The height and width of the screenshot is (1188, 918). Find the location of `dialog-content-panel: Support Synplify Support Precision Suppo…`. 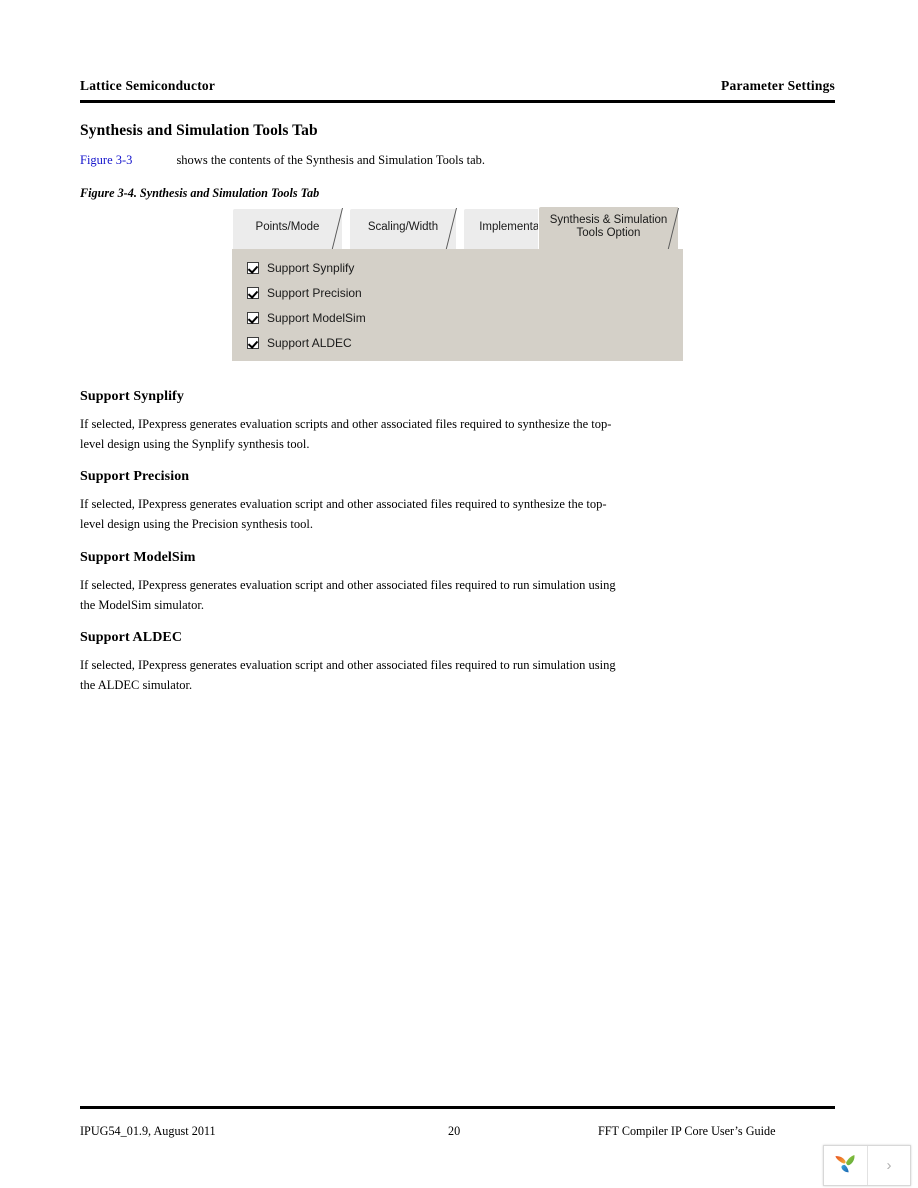

dialog-content-panel: Support Synplify Support Precision Suppo… is located at coordinates (457, 305).